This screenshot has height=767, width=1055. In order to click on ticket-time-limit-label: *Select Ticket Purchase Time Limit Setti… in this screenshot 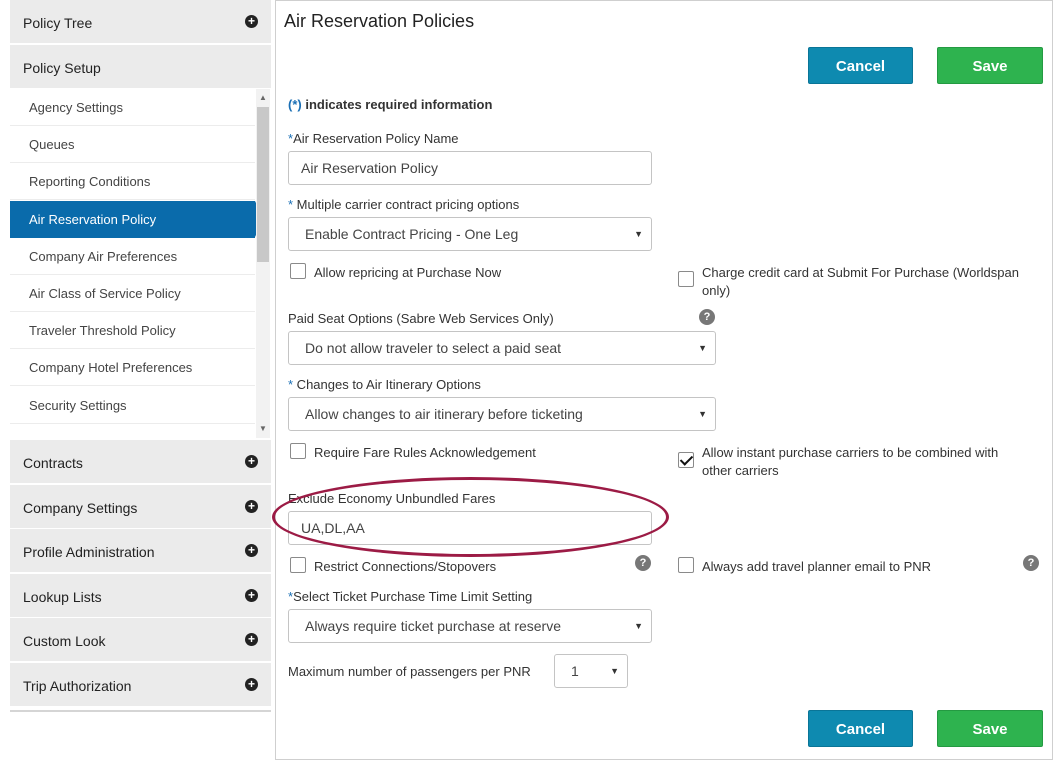, I will do `click(410, 596)`.